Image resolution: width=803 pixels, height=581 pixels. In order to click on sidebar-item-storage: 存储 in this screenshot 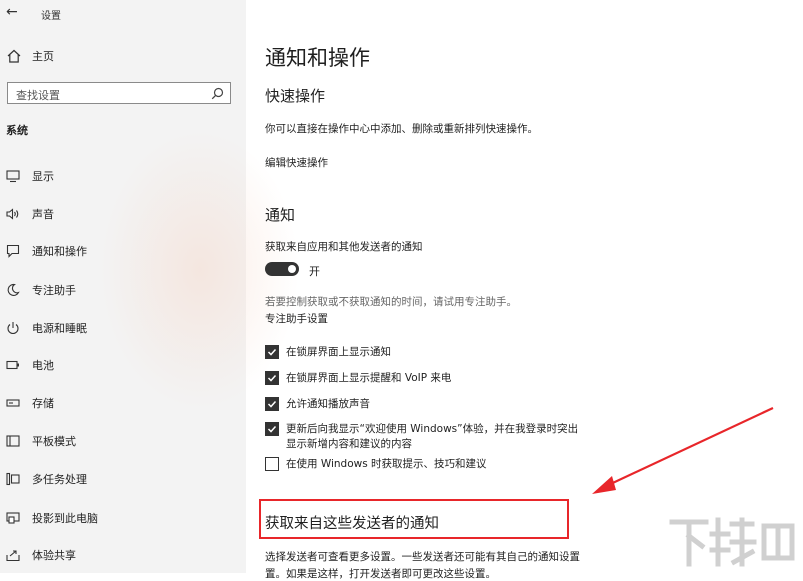, I will do `click(124, 403)`.